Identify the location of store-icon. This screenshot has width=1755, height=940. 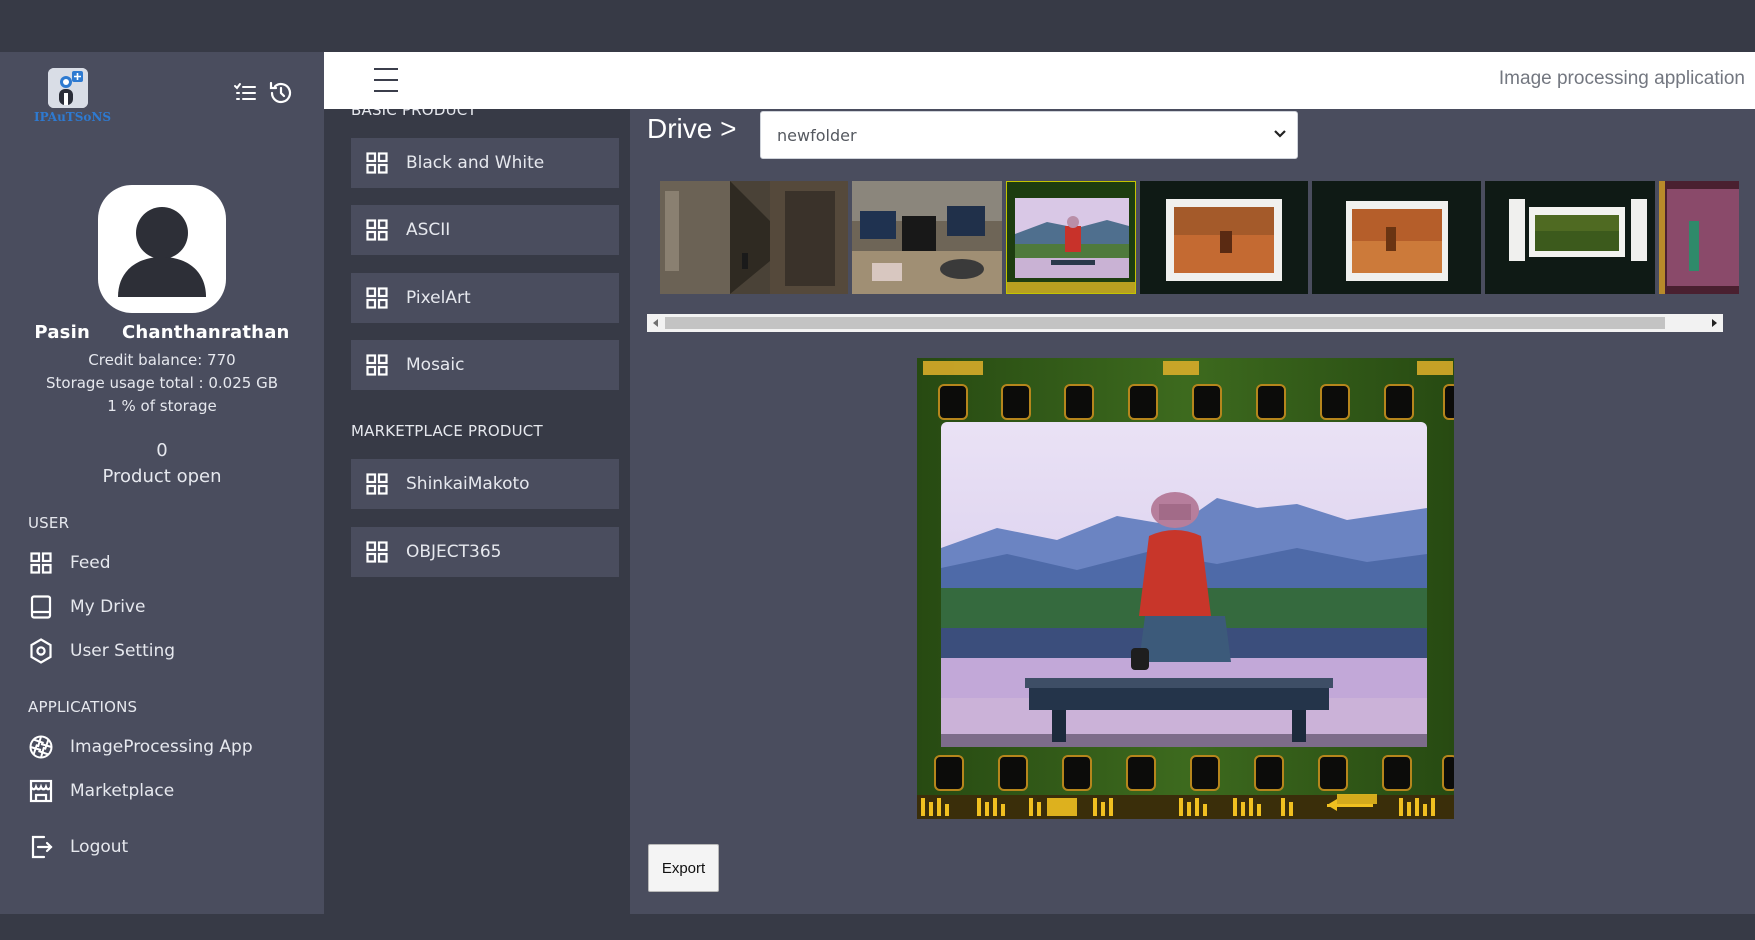
(41, 791).